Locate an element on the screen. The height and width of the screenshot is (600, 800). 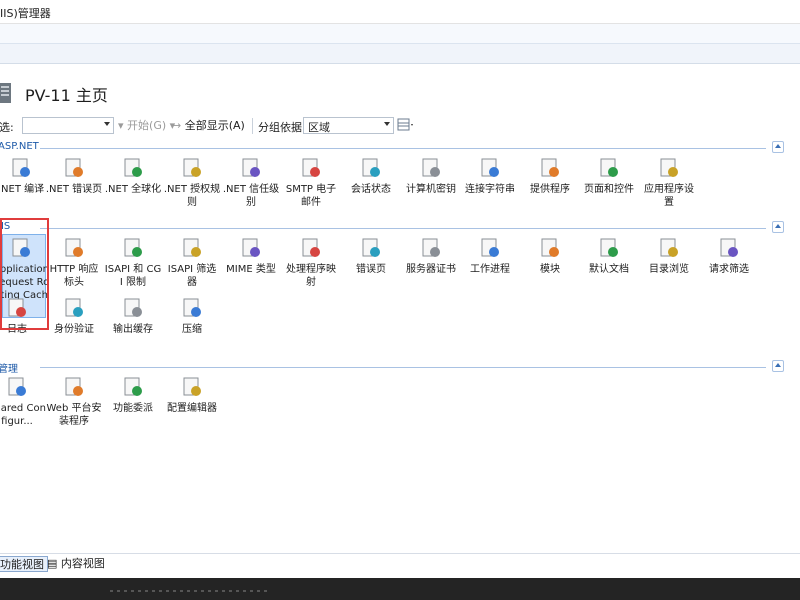
iis-feature-15: 输出缓存 is located at coordinates (133, 316).